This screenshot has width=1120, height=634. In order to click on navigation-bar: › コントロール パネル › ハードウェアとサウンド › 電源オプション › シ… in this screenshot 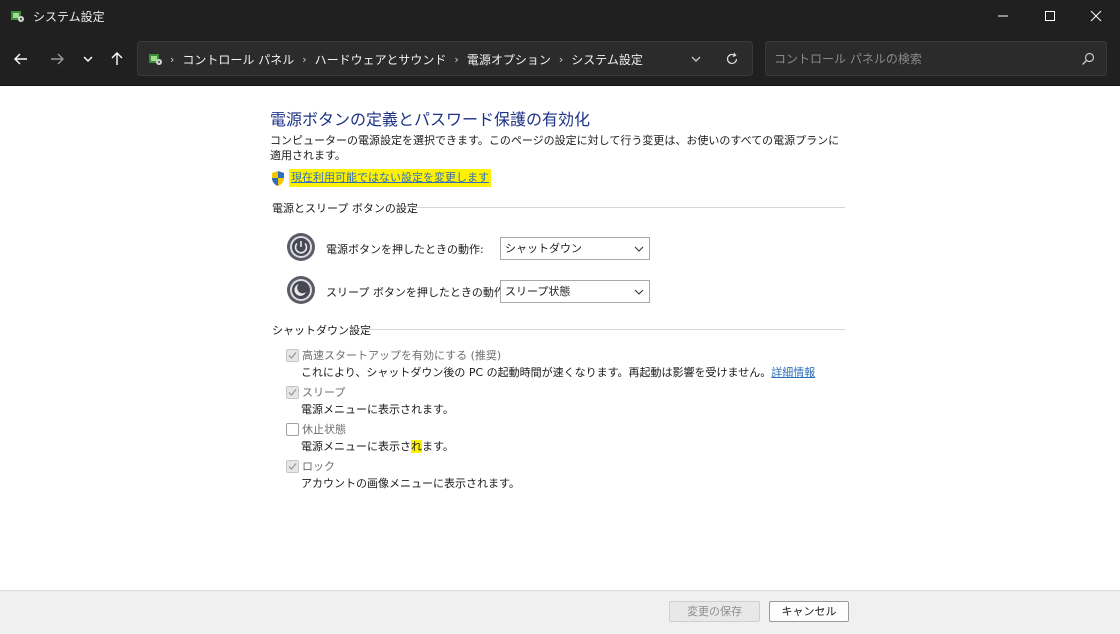, I will do `click(560, 59)`.